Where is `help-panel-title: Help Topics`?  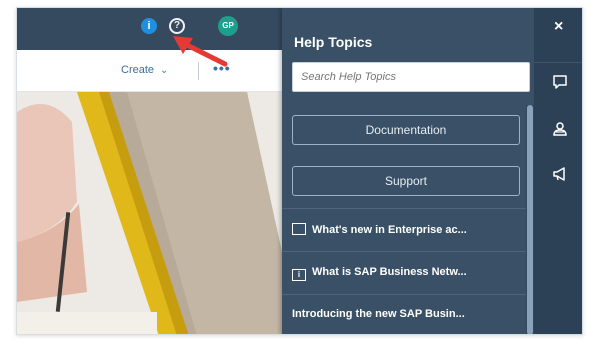
help-panel-title: Help Topics is located at coordinates (333, 42).